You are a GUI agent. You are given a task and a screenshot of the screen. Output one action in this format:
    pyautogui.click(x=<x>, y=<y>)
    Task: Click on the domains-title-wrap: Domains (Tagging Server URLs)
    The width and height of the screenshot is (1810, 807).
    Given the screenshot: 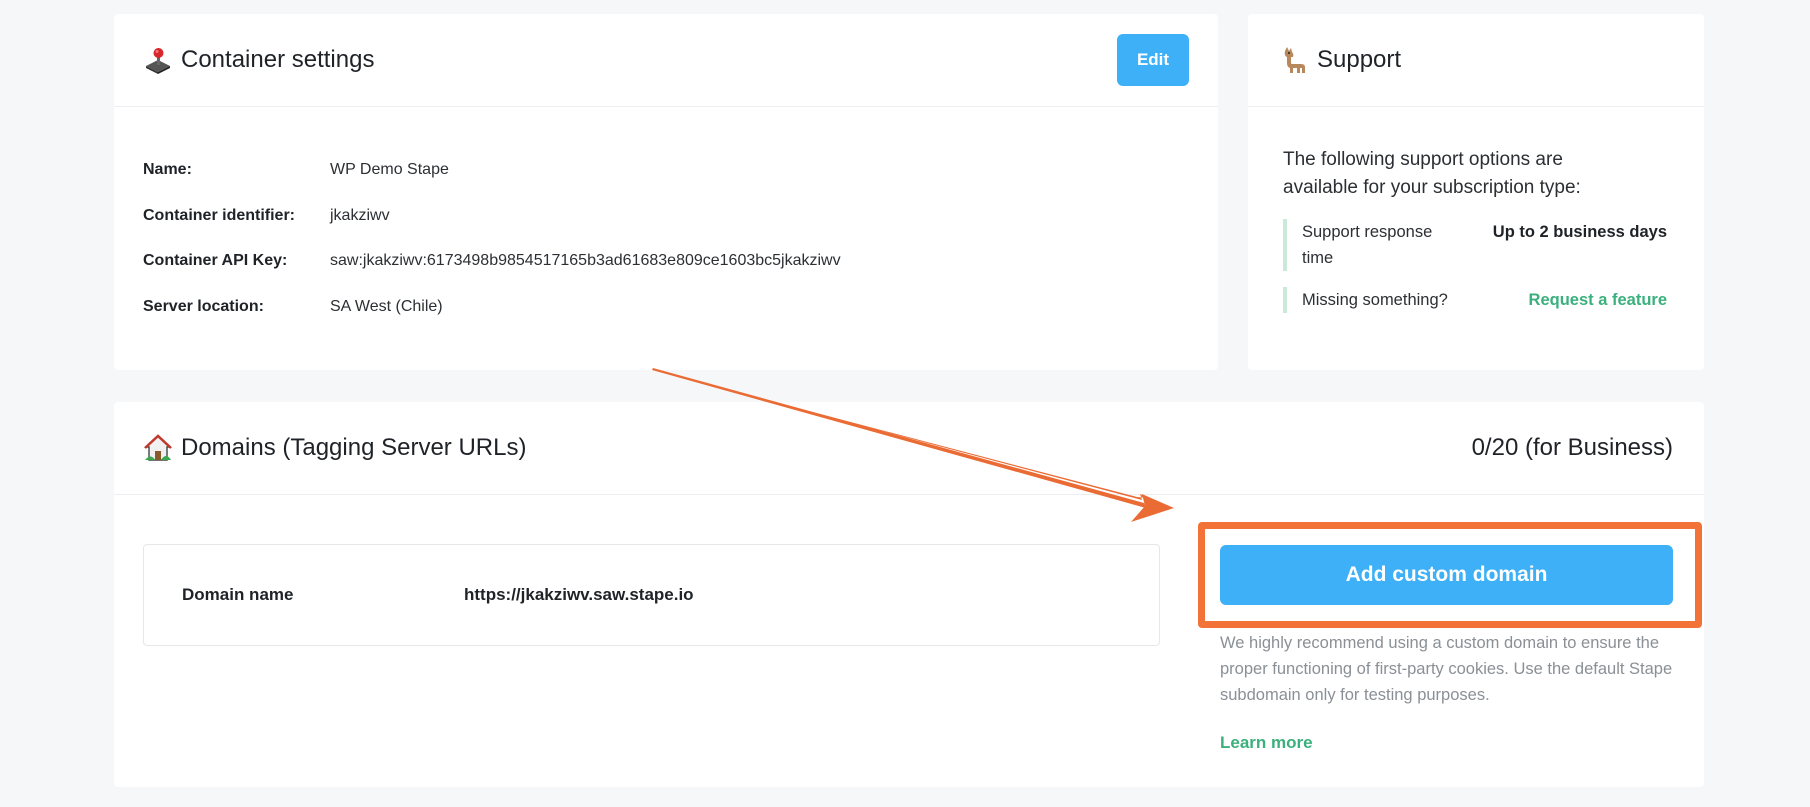 What is the action you would take?
    pyautogui.click(x=334, y=448)
    